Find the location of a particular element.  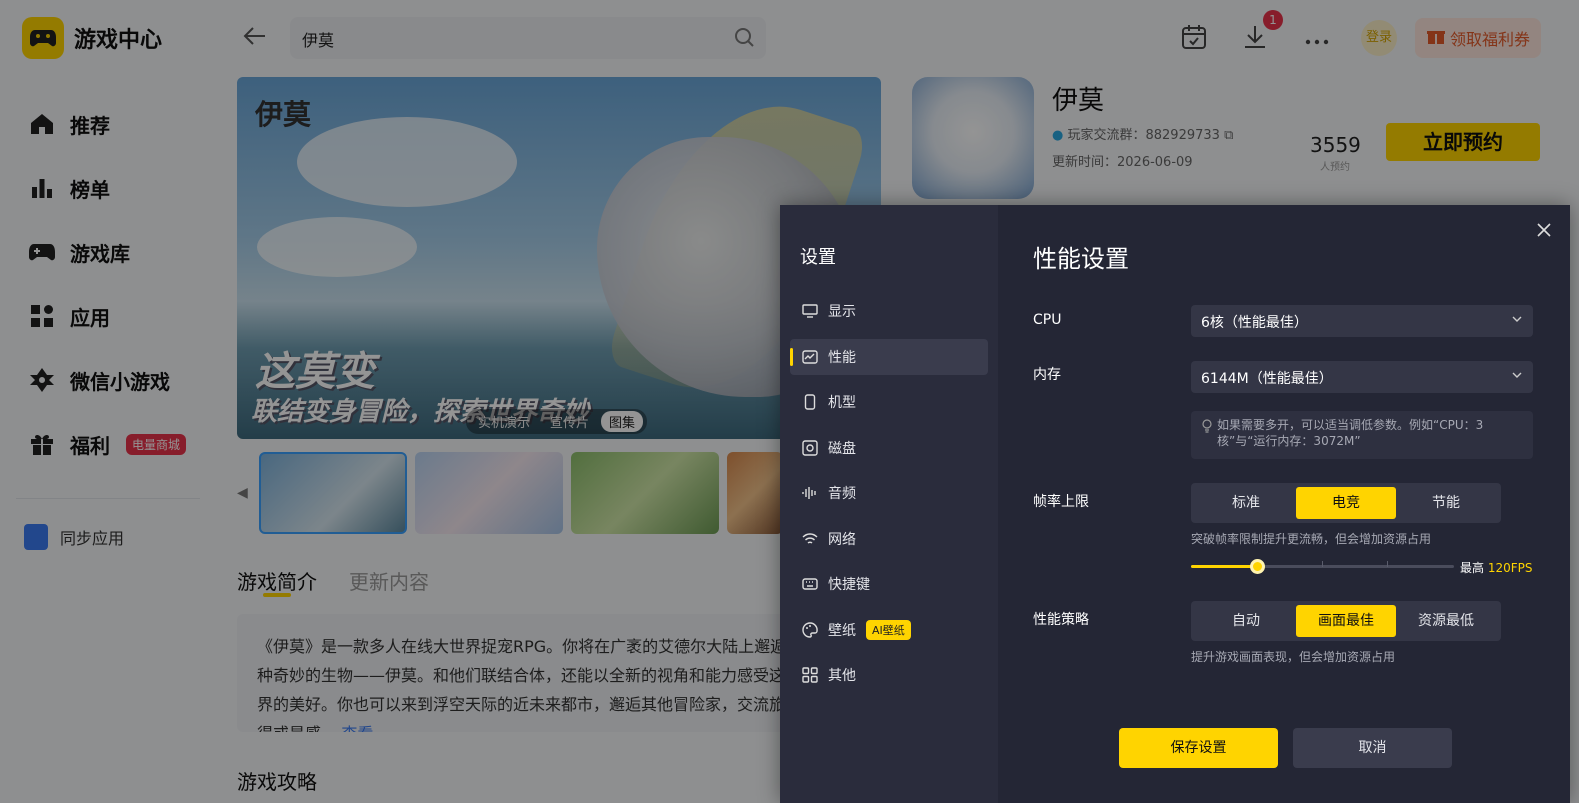

phone-icon is located at coordinates (810, 402).